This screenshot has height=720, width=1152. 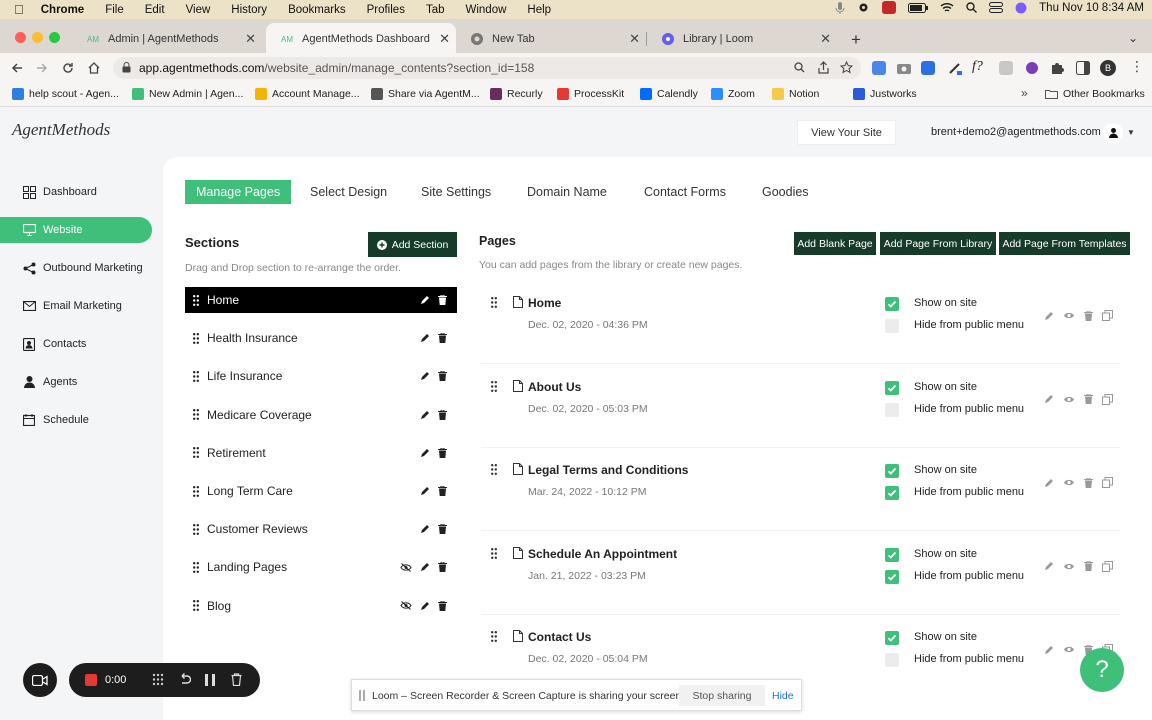 What do you see at coordinates (602, 554) in the screenshot?
I see `page-name: Schedule An Appointment` at bounding box center [602, 554].